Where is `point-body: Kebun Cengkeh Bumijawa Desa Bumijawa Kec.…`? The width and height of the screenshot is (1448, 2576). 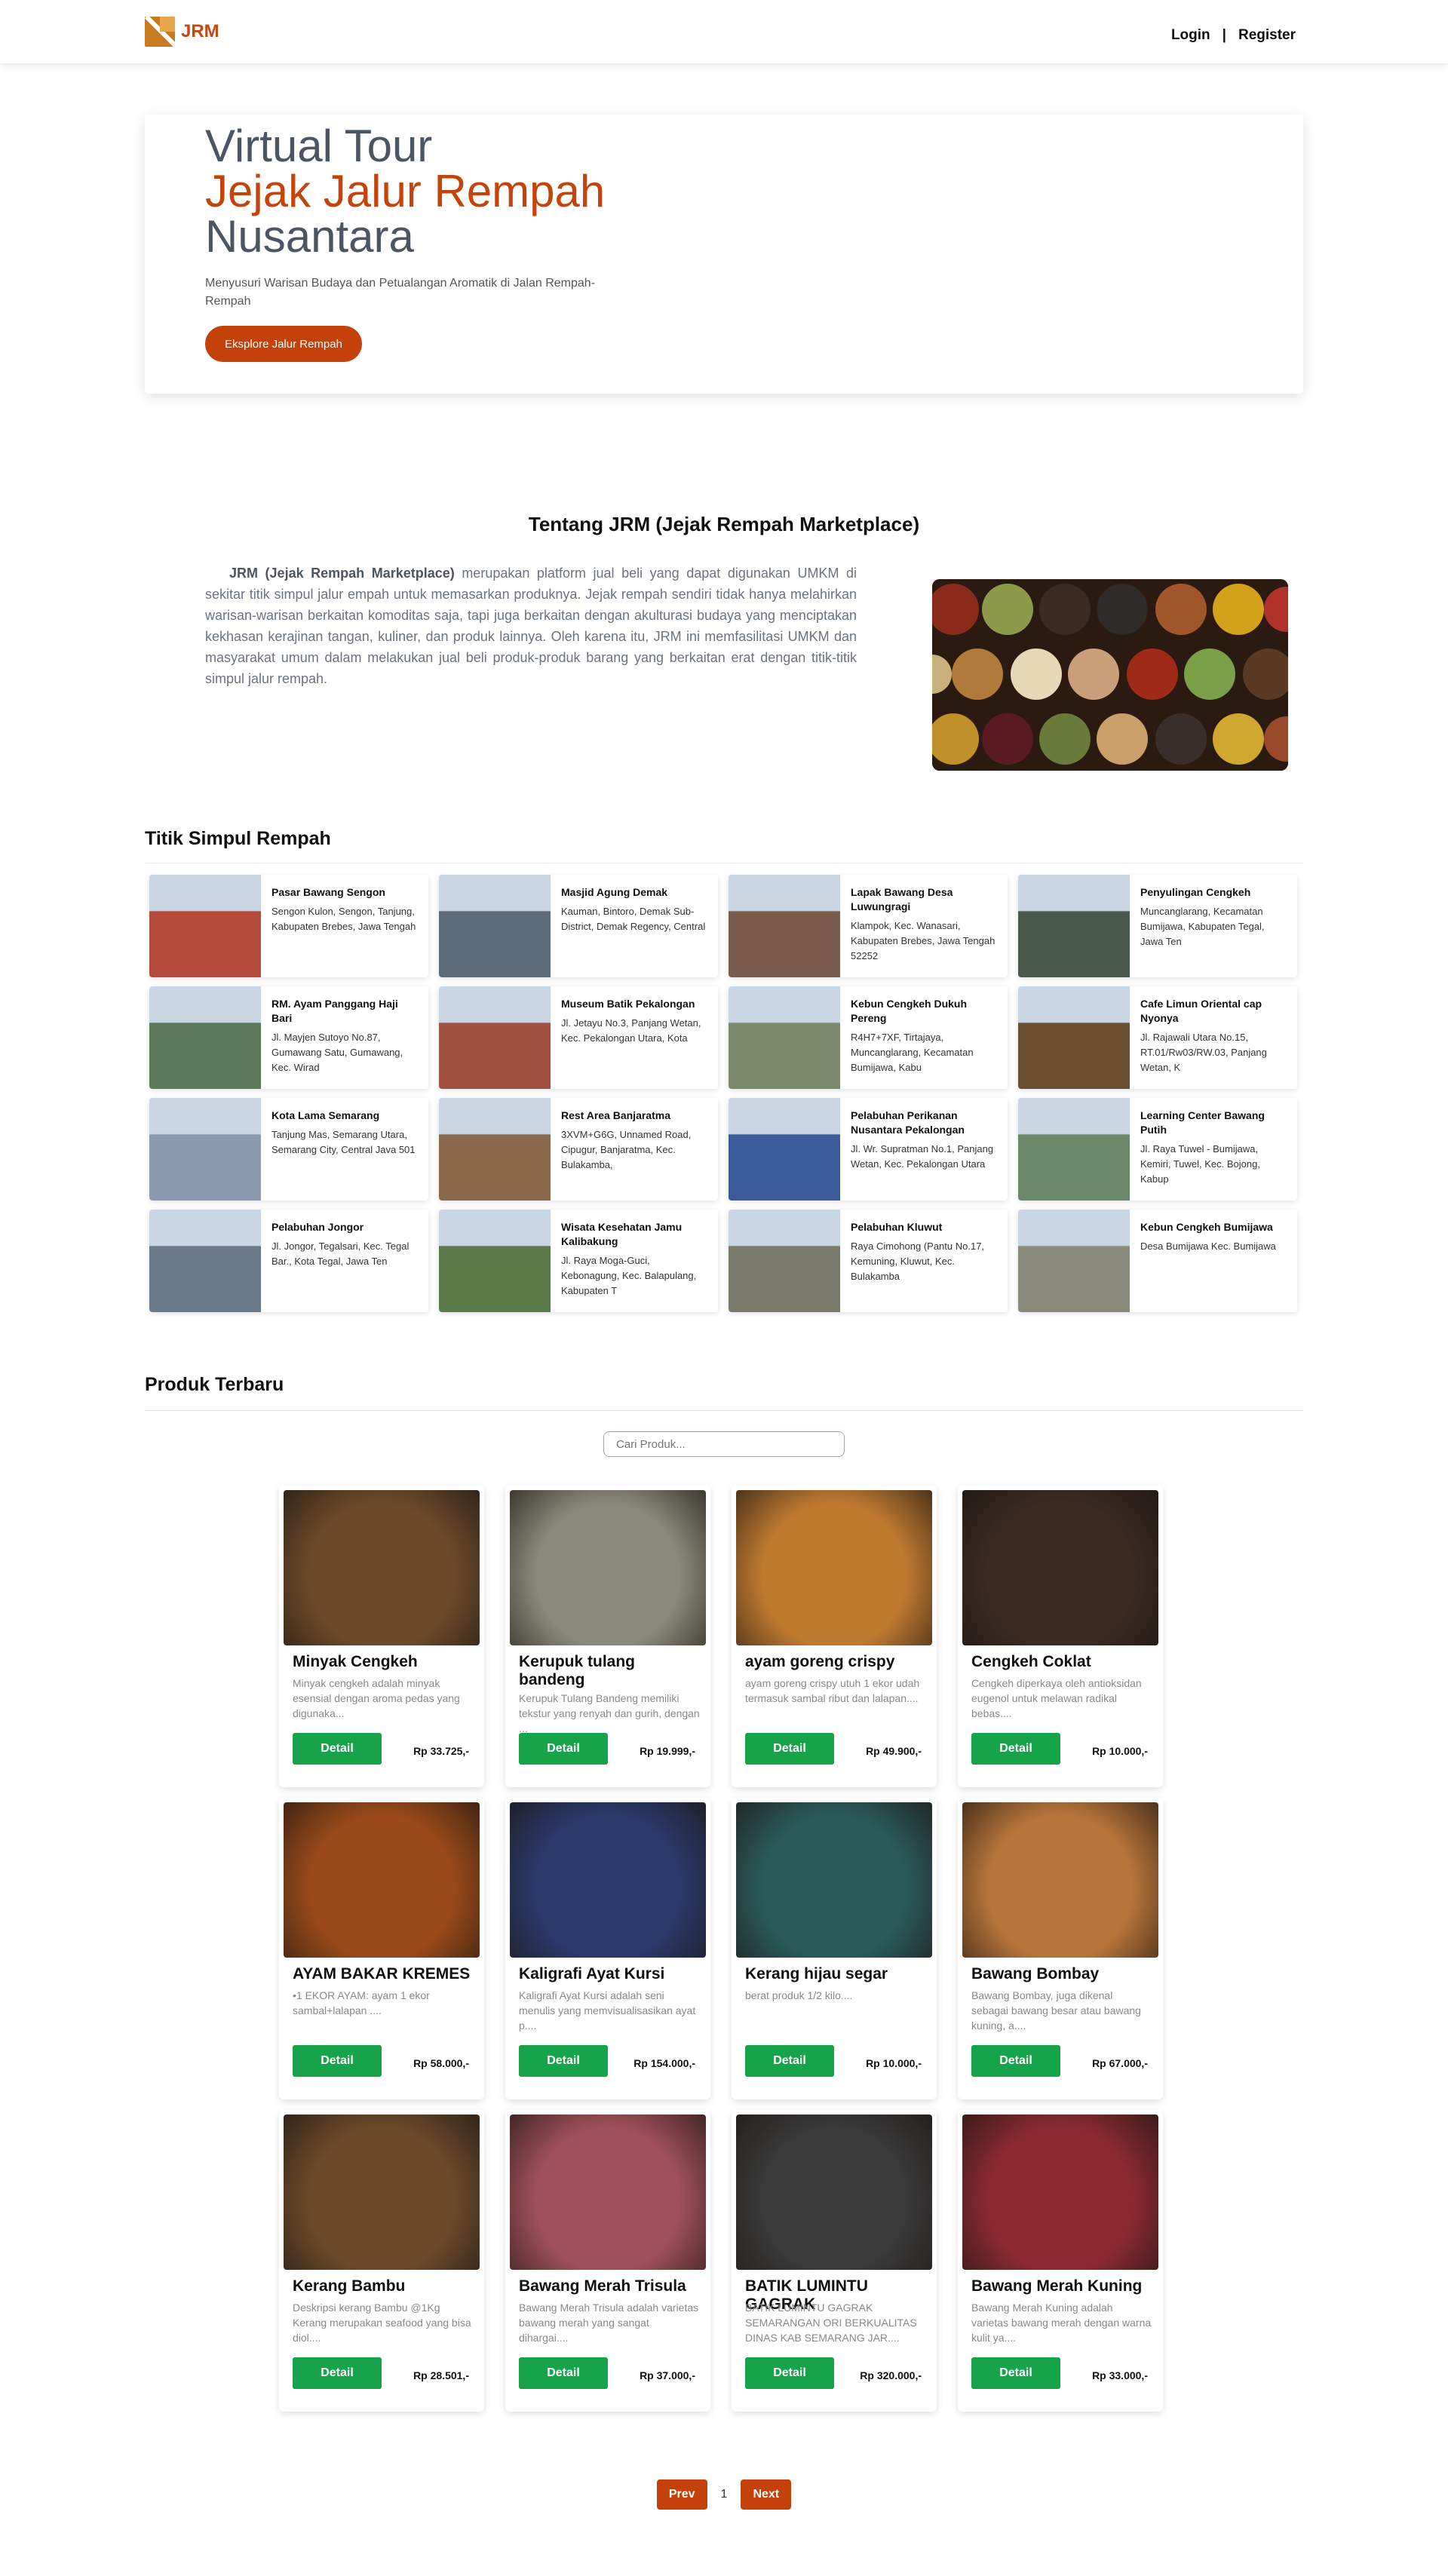
point-body: Kebun Cengkeh Bumijawa Desa Bumijawa Kec.… is located at coordinates (1207, 1261).